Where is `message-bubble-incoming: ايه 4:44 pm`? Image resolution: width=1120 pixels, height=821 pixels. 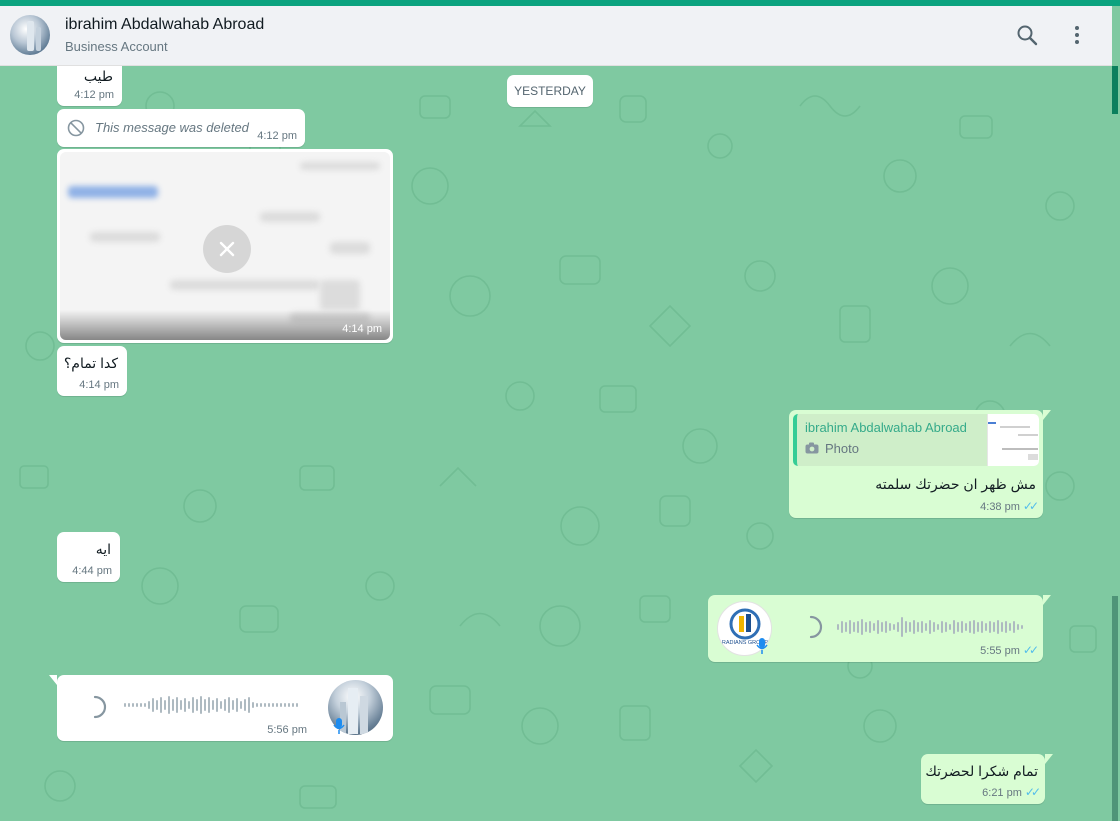
message-bubble-incoming: ايه 4:44 pm is located at coordinates (88, 557).